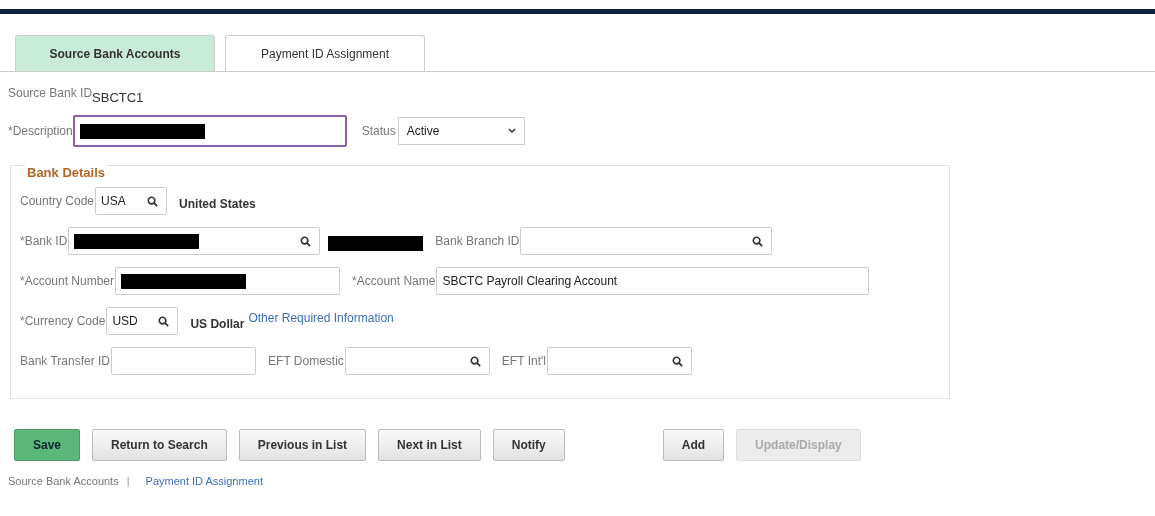  What do you see at coordinates (118, 97) in the screenshot?
I see `field-value: SBCTC1` at bounding box center [118, 97].